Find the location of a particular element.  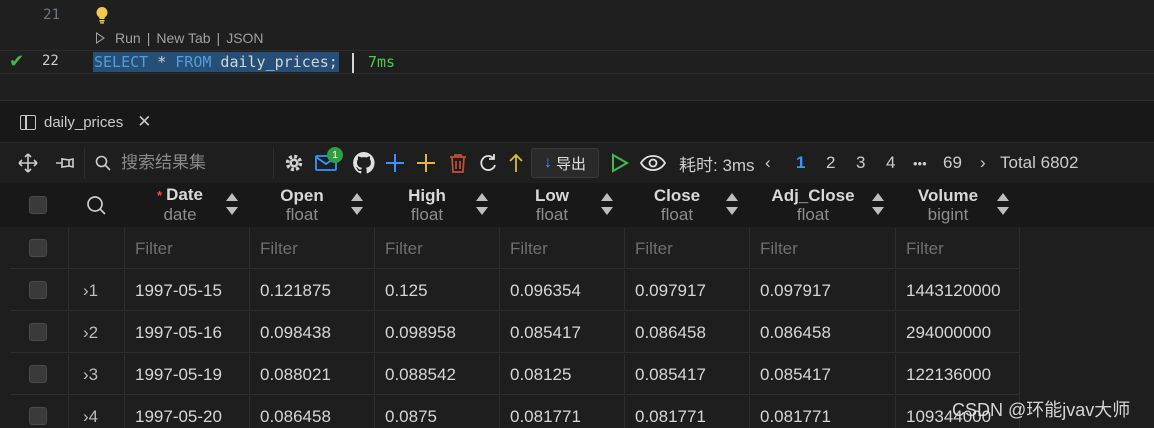

move-icon is located at coordinates (28, 163).